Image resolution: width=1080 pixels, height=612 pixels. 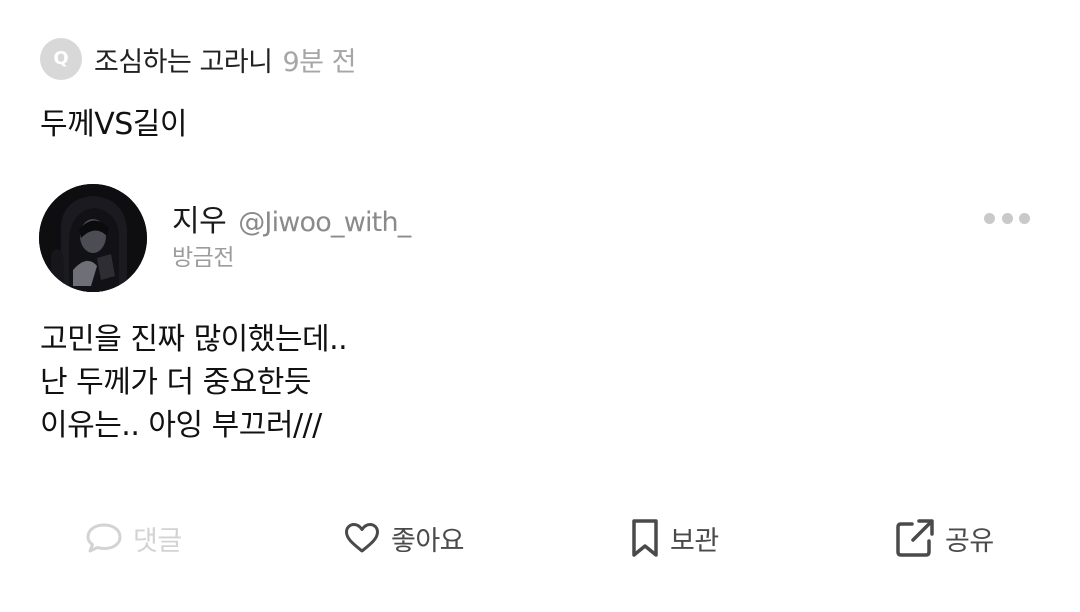 I want to click on avatar-image, so click(x=93, y=238).